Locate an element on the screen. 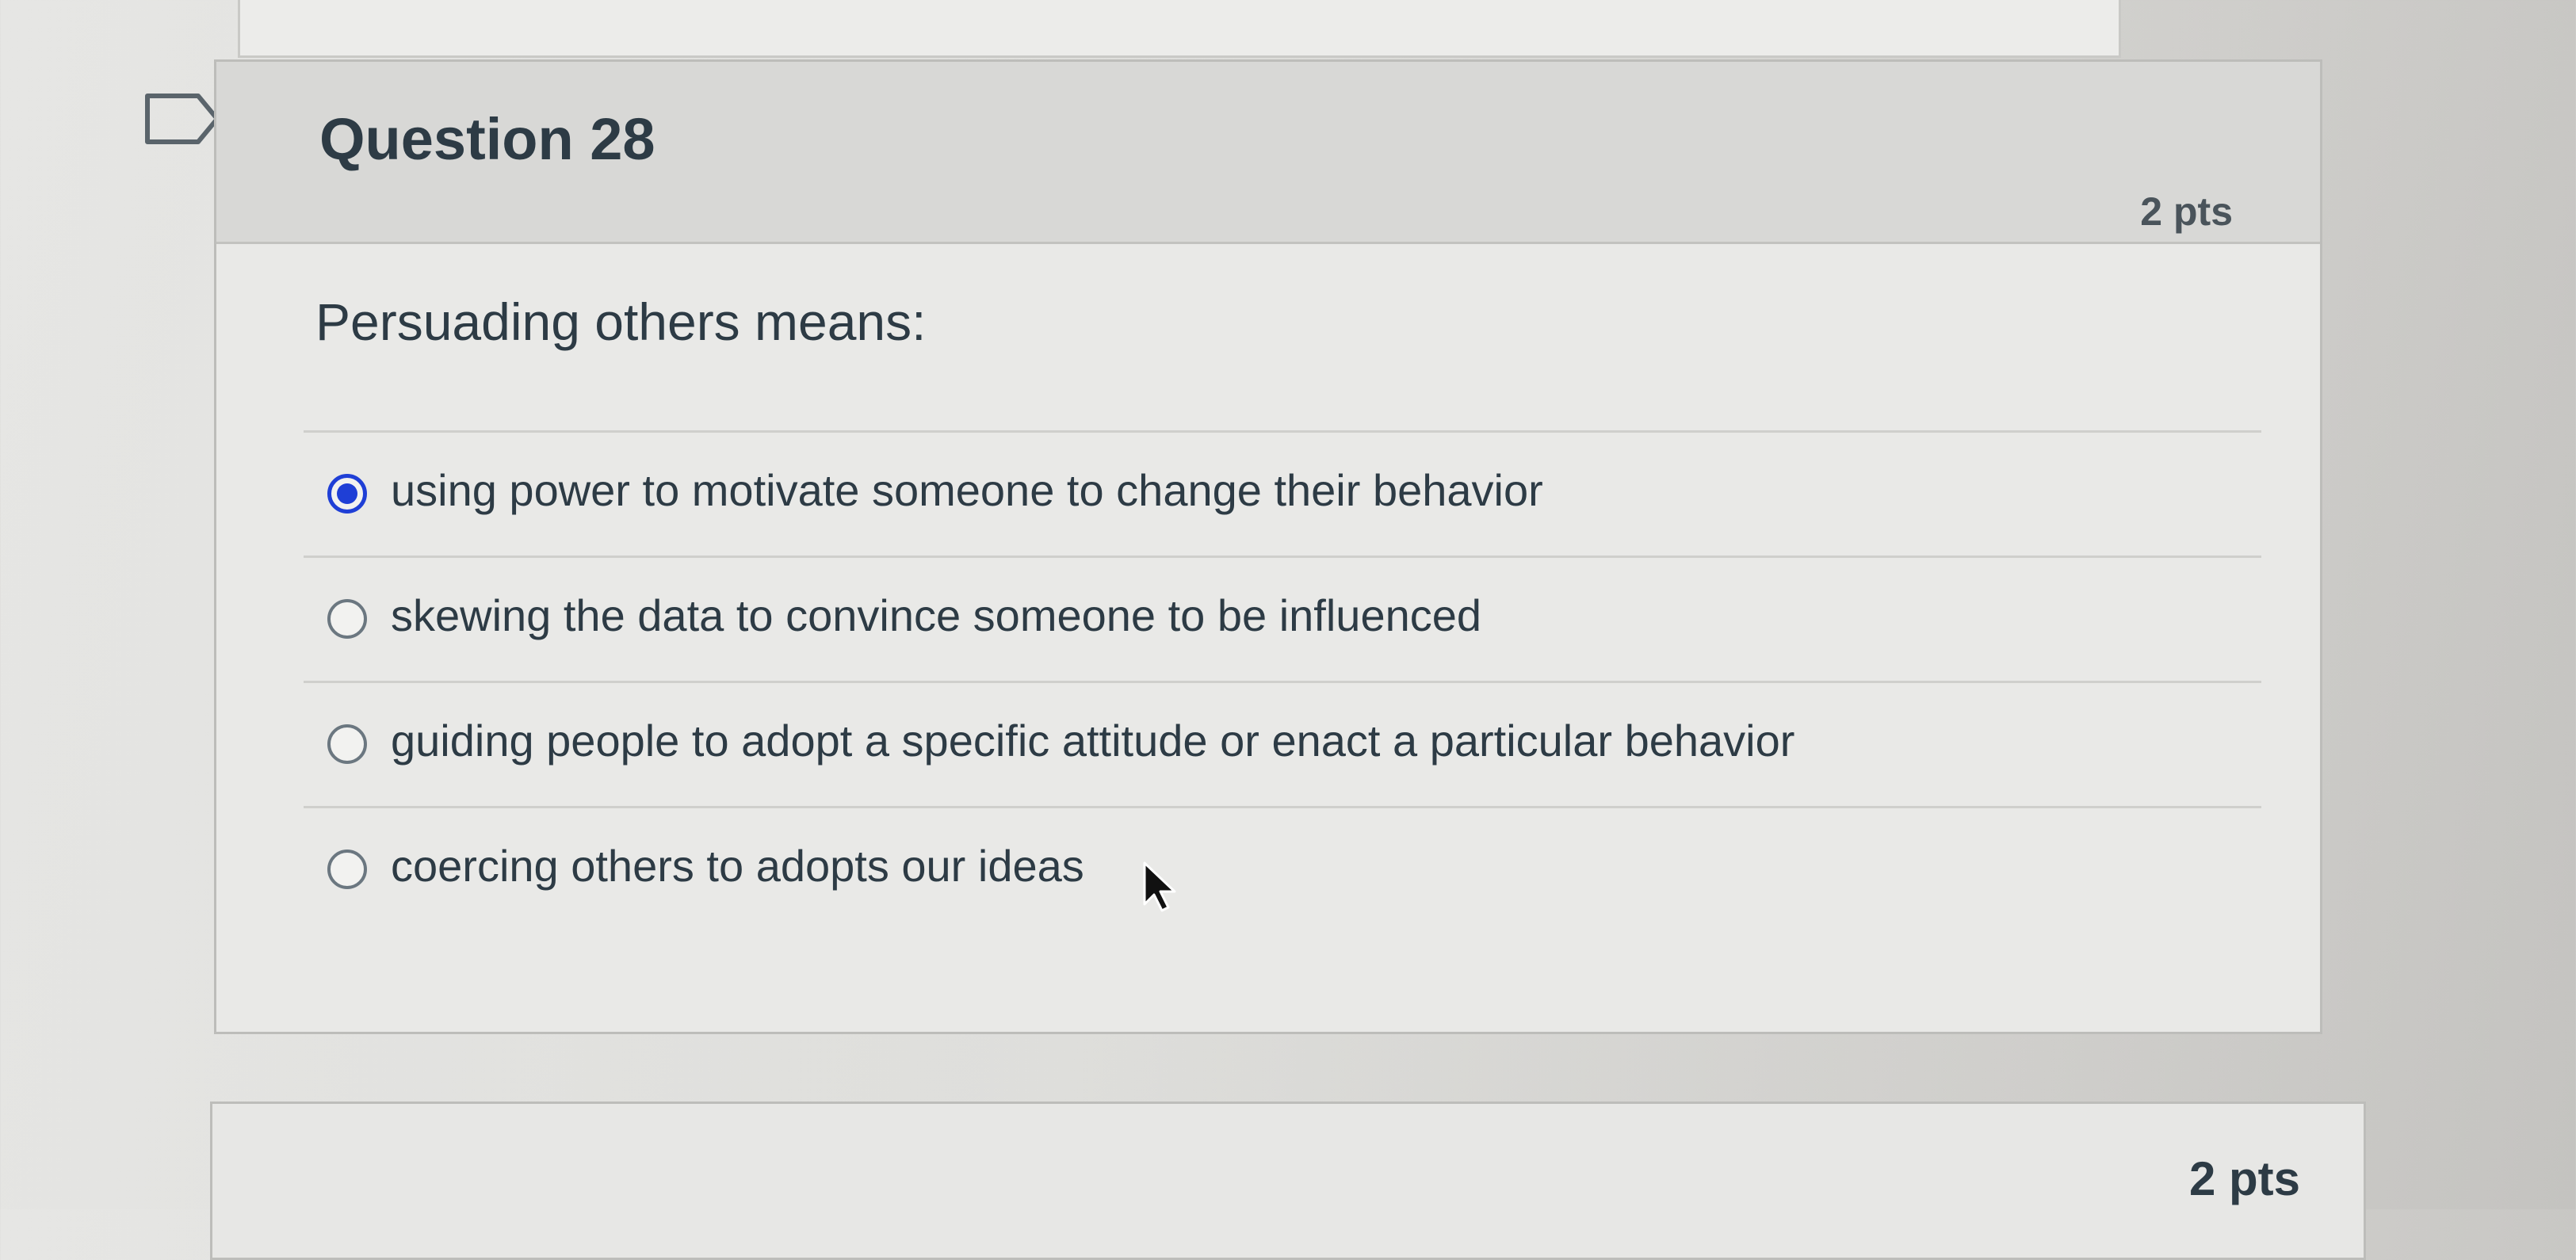 The width and height of the screenshot is (2576, 1260). radio-button-selected is located at coordinates (347, 494).